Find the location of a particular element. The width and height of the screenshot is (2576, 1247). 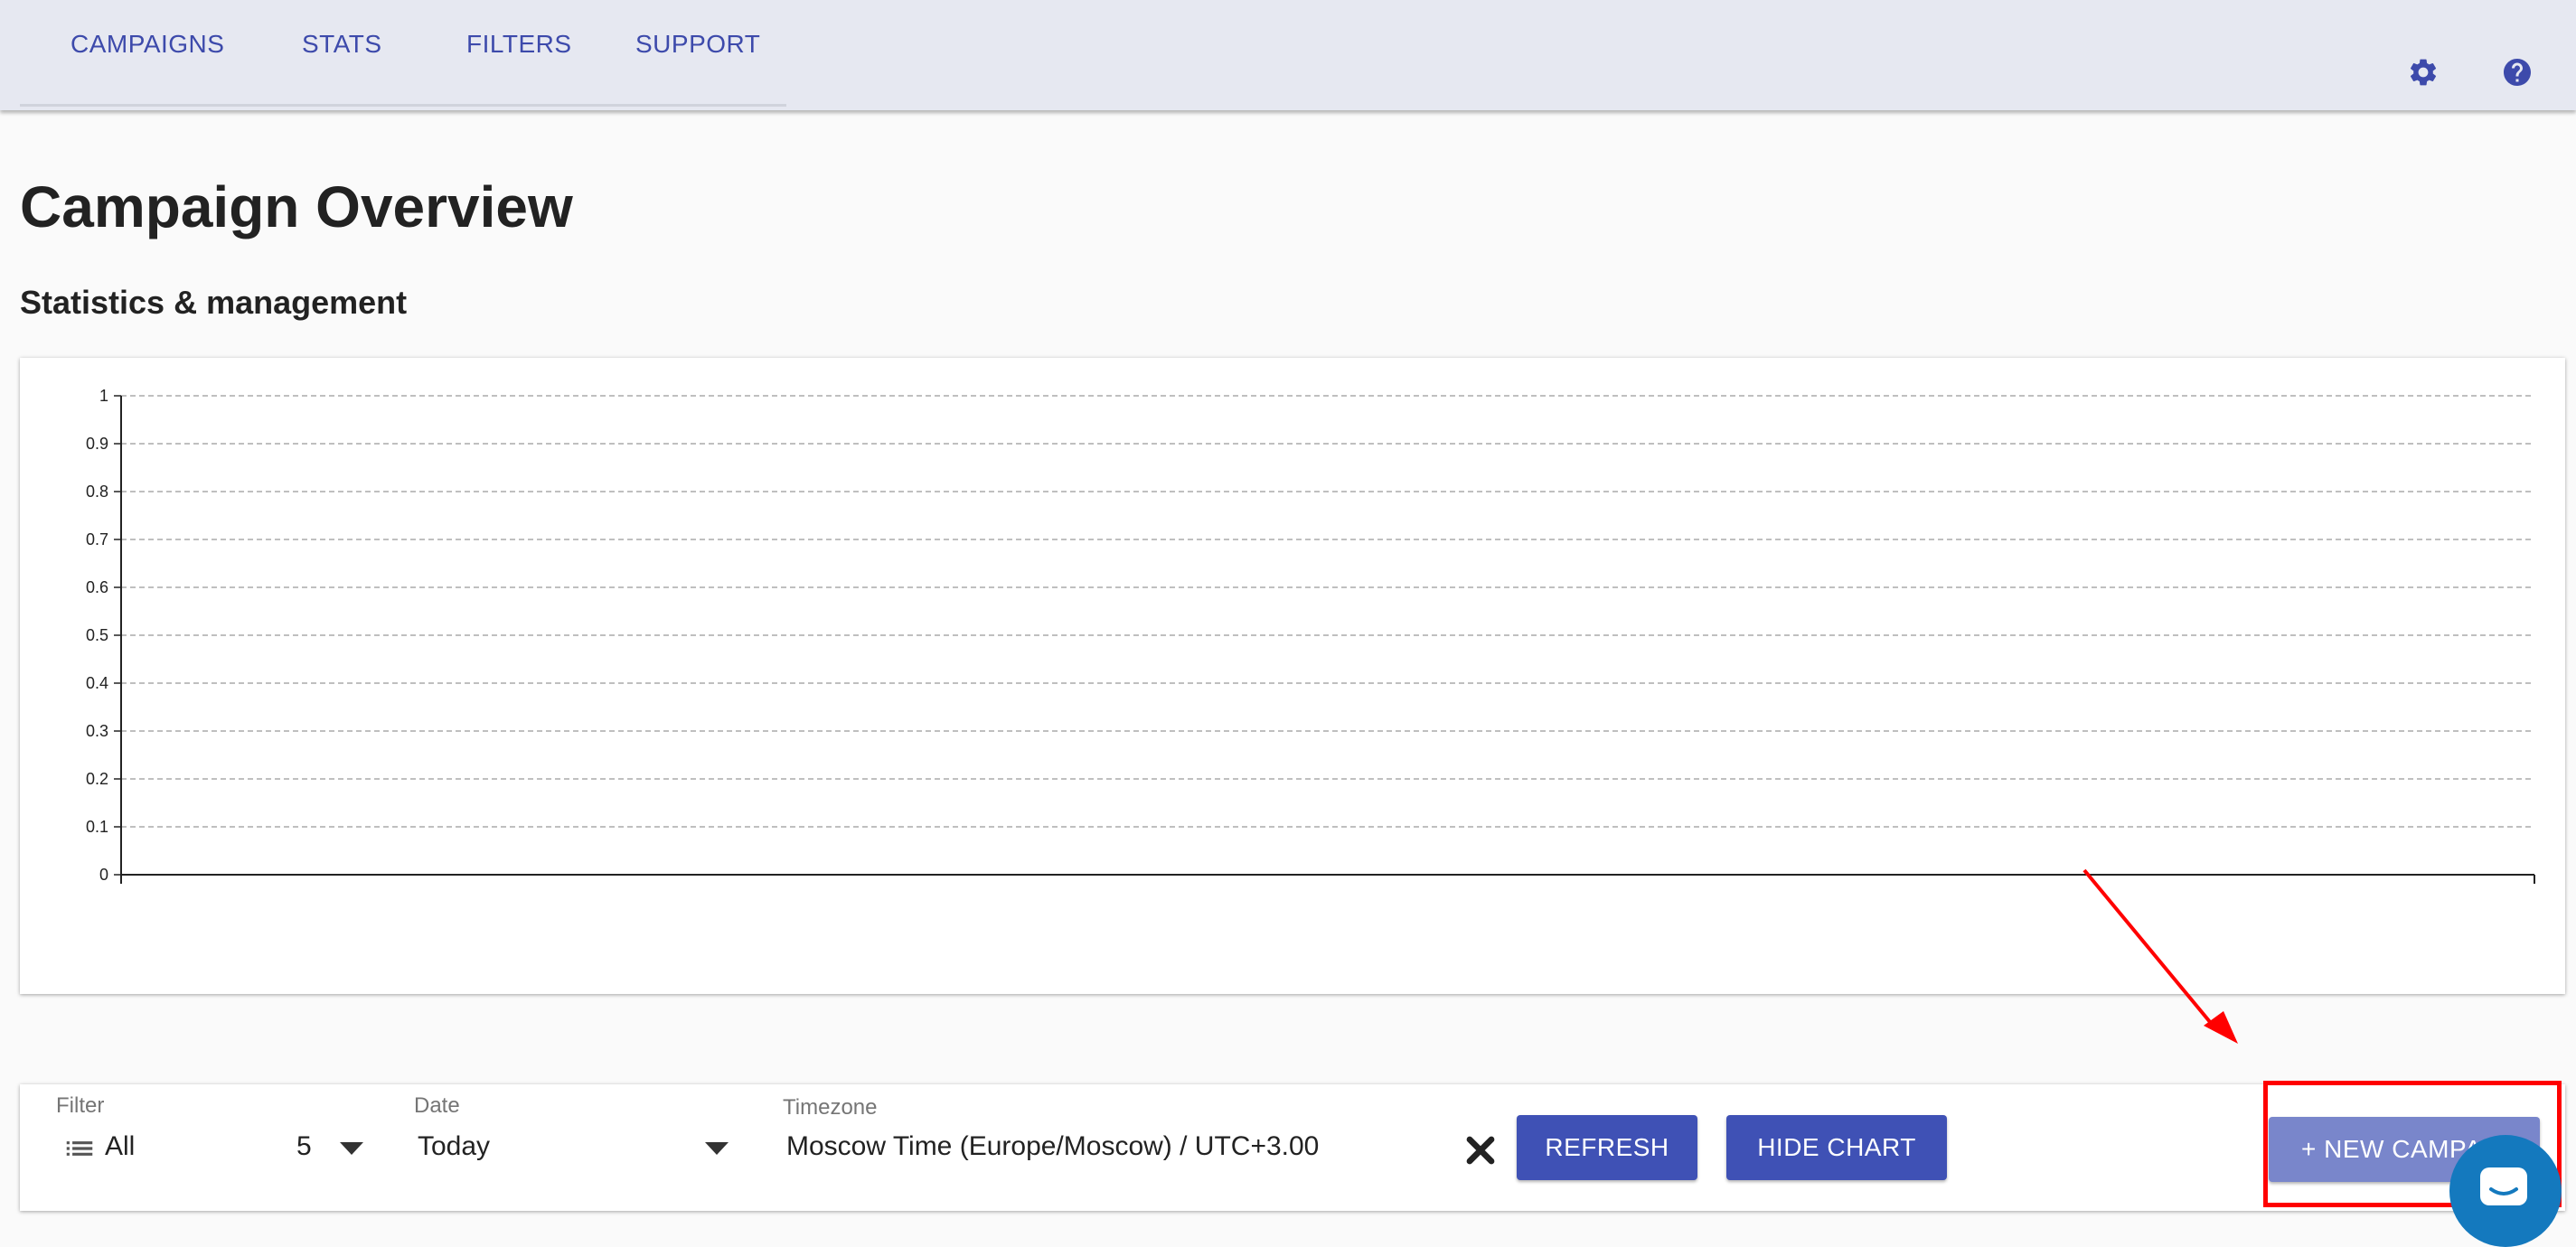

tab-filters: FILTERS is located at coordinates (519, 53).